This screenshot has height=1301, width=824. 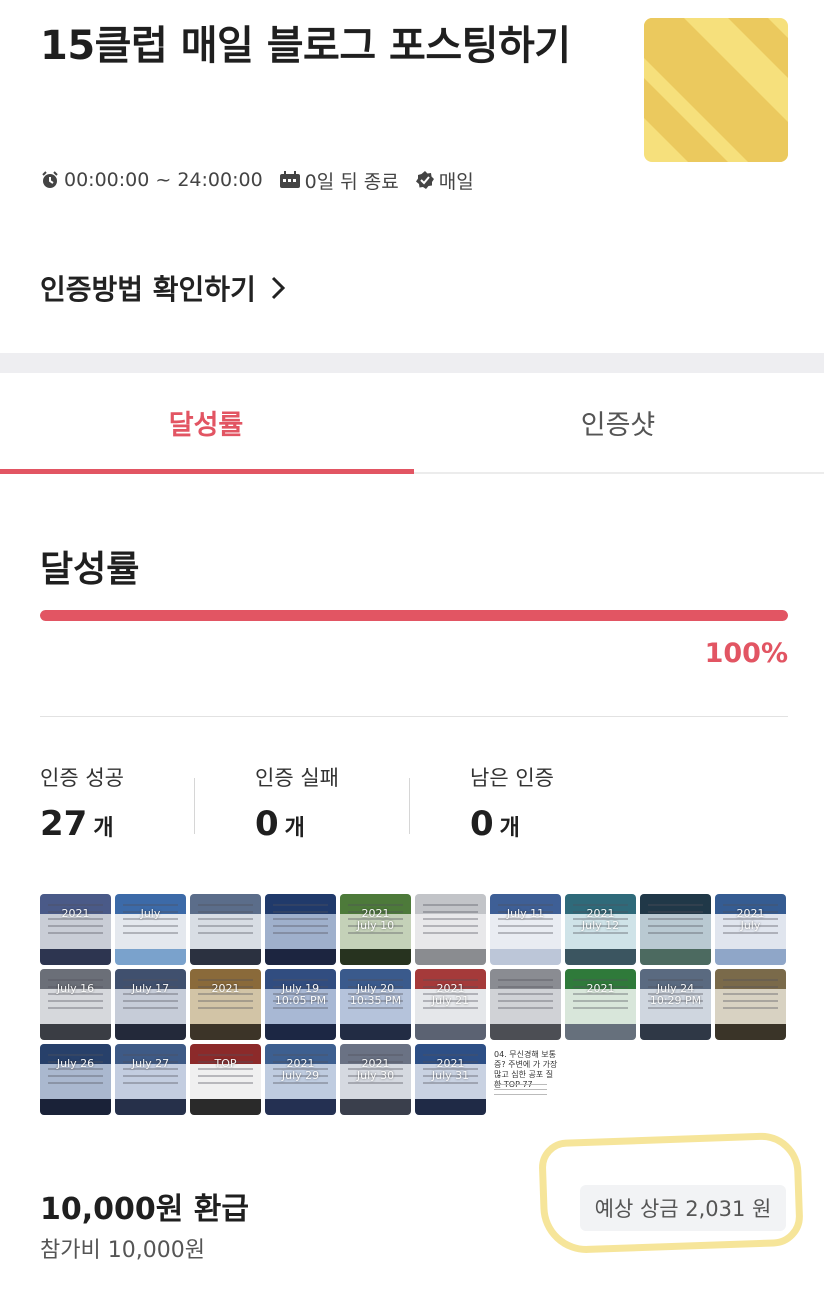 What do you see at coordinates (512, 778) in the screenshot?
I see `stat-label: 남은 인증` at bounding box center [512, 778].